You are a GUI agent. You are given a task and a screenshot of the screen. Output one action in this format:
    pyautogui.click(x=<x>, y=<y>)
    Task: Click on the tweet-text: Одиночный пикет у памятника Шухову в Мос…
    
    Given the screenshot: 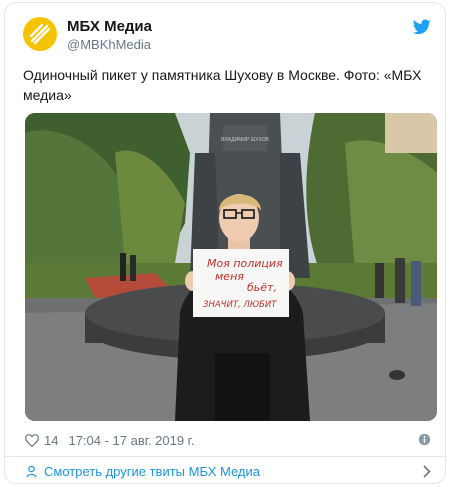 What is the action you would take?
    pyautogui.click(x=222, y=85)
    